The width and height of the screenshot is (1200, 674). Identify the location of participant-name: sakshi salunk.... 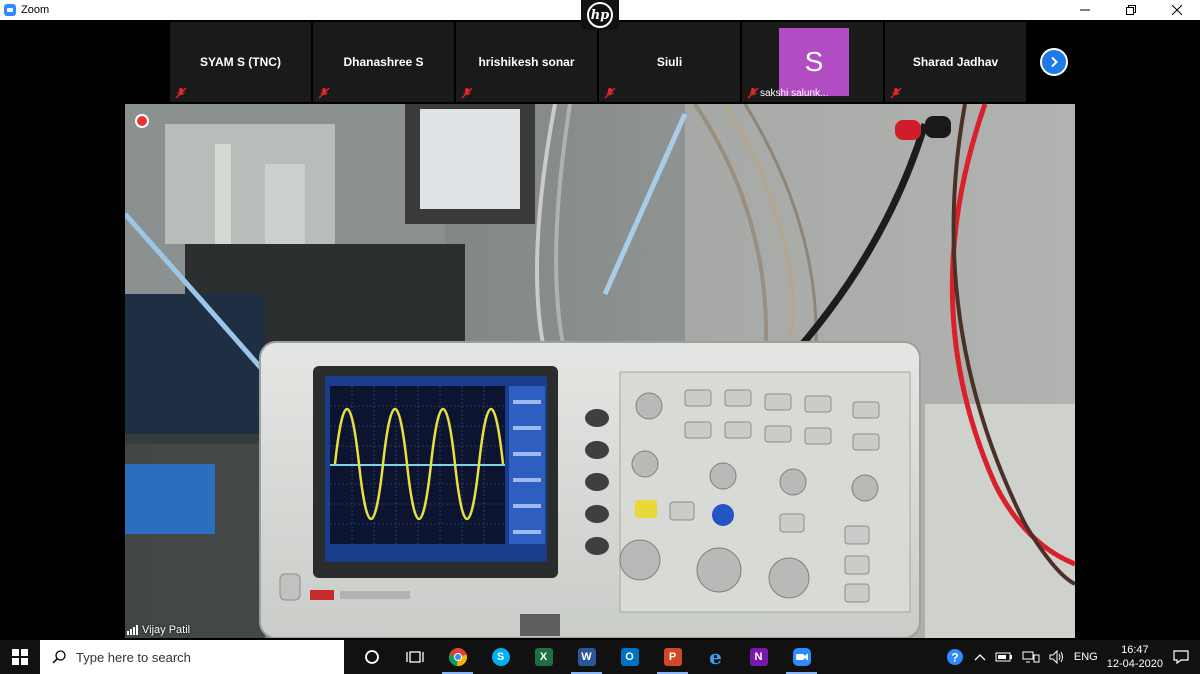
(794, 93).